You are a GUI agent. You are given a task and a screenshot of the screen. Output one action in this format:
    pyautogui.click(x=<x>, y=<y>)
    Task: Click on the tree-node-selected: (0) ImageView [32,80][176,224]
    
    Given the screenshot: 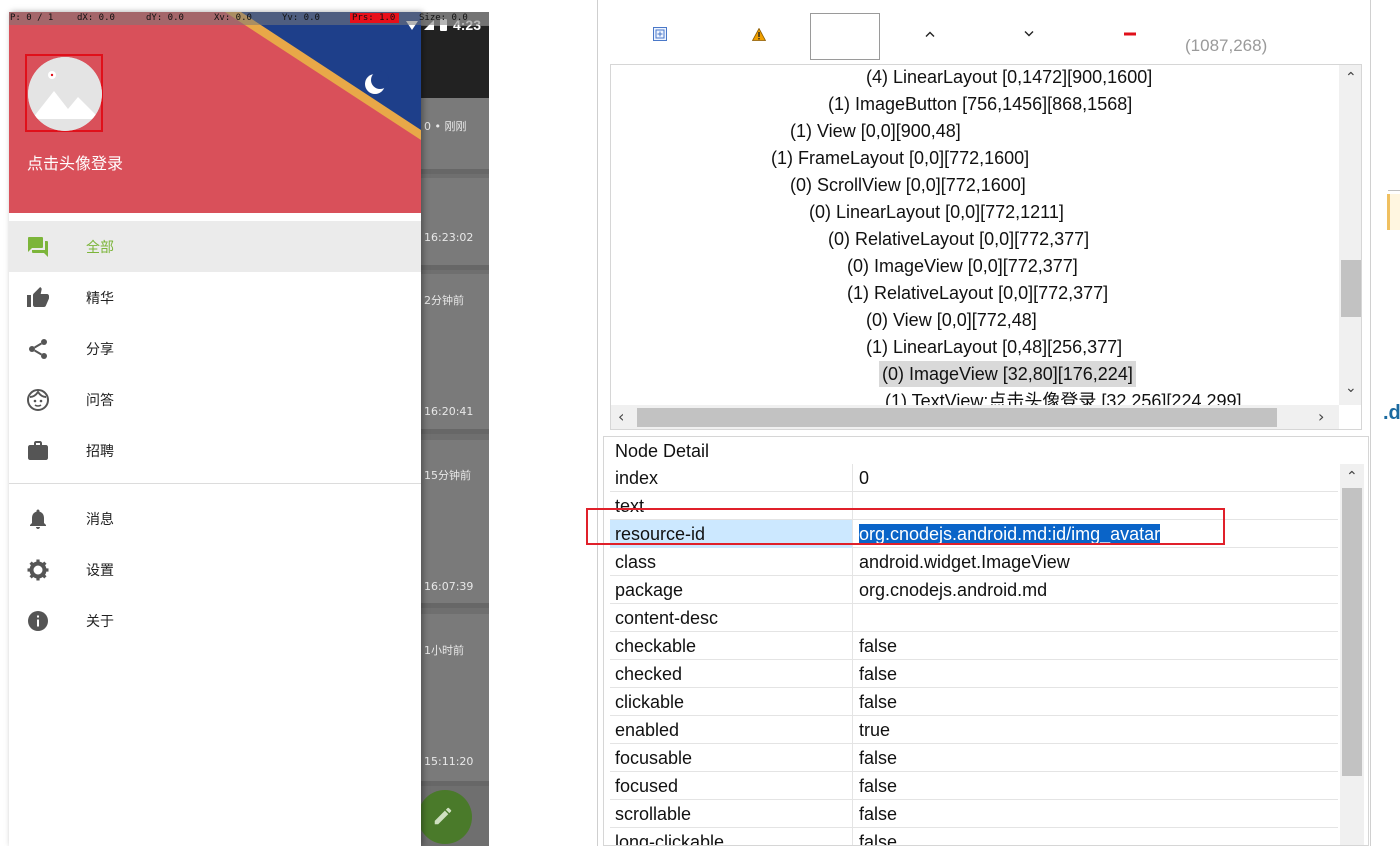 What is the action you would take?
    pyautogui.click(x=1007, y=374)
    